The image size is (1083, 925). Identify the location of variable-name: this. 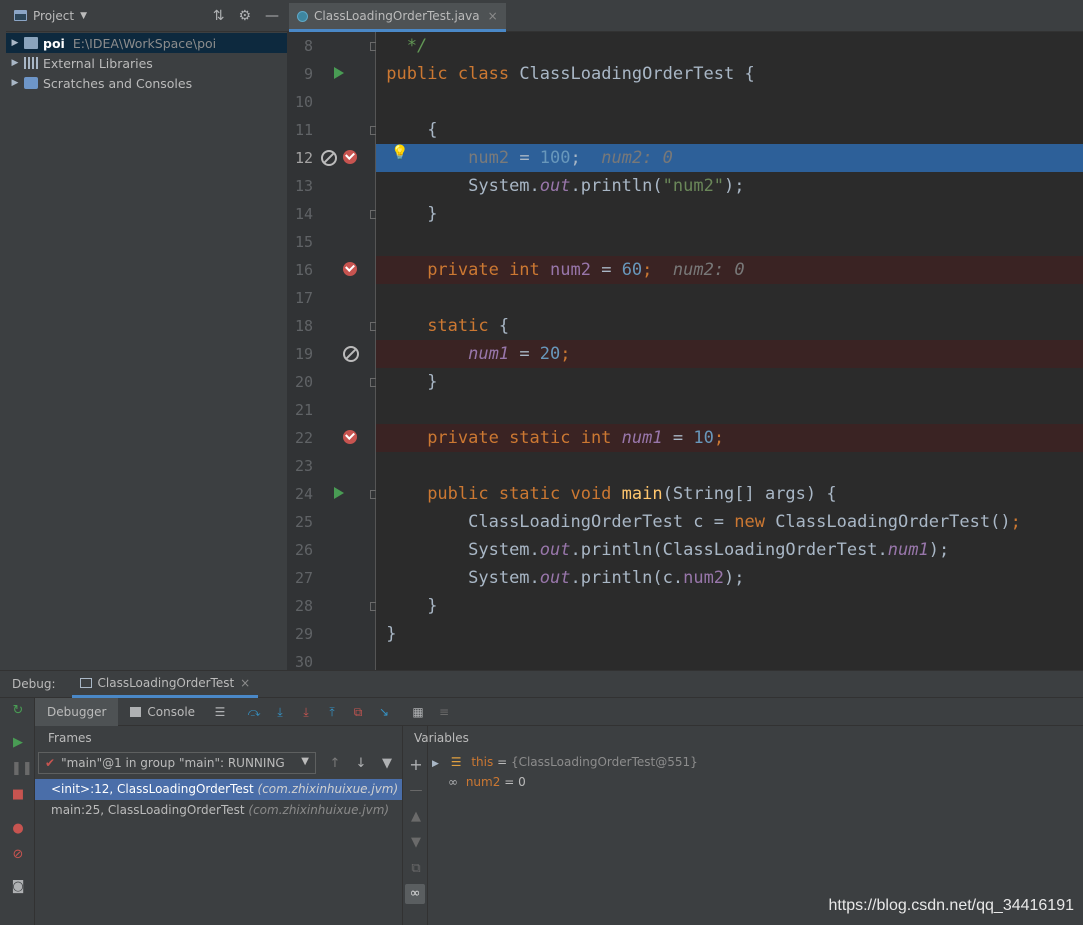
(482, 762).